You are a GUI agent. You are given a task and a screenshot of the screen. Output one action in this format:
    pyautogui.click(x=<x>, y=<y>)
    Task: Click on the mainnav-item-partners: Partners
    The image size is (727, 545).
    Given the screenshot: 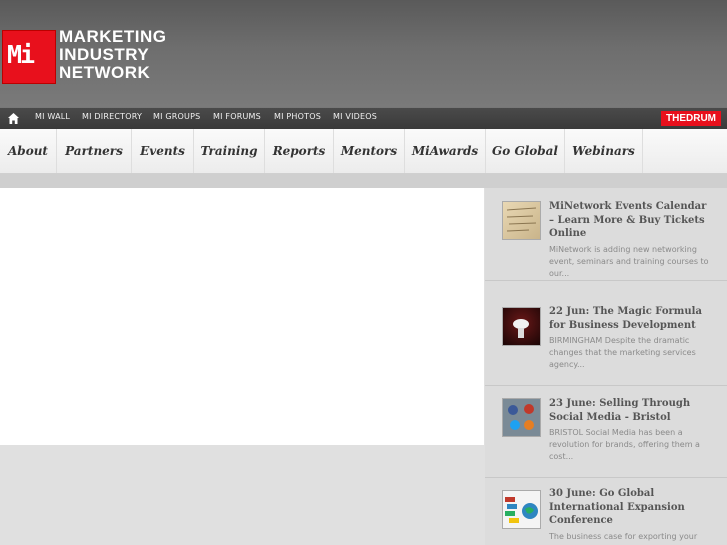 What is the action you would take?
    pyautogui.click(x=94, y=151)
    